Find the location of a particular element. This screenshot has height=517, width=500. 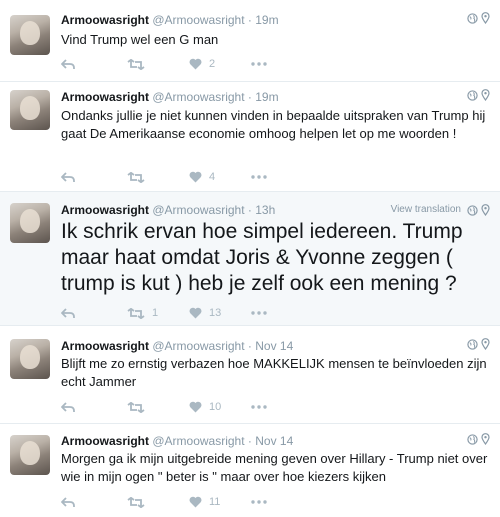

retweet-count: 1 is located at coordinates (155, 313).